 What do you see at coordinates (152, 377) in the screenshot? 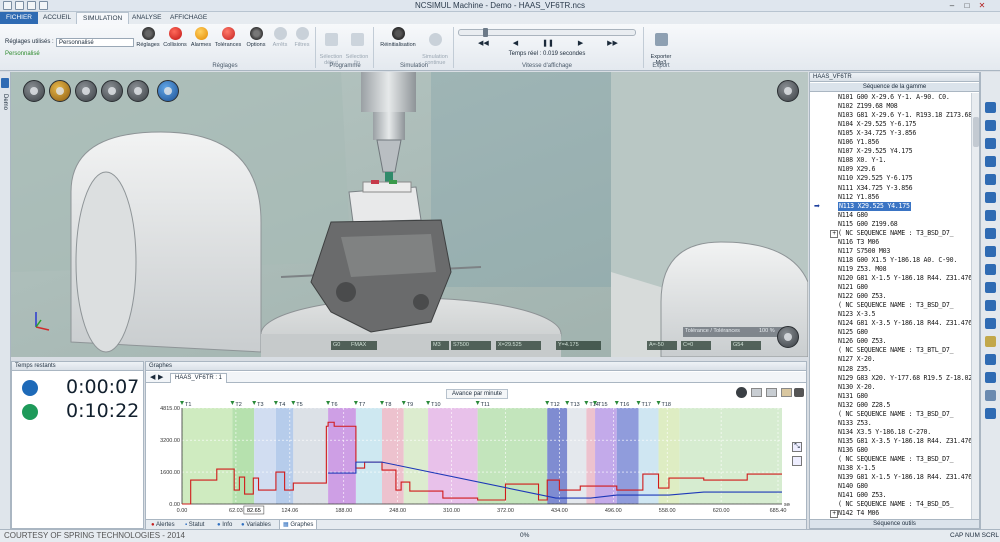
I see `tab-prev-icon: ◀` at bounding box center [152, 377].